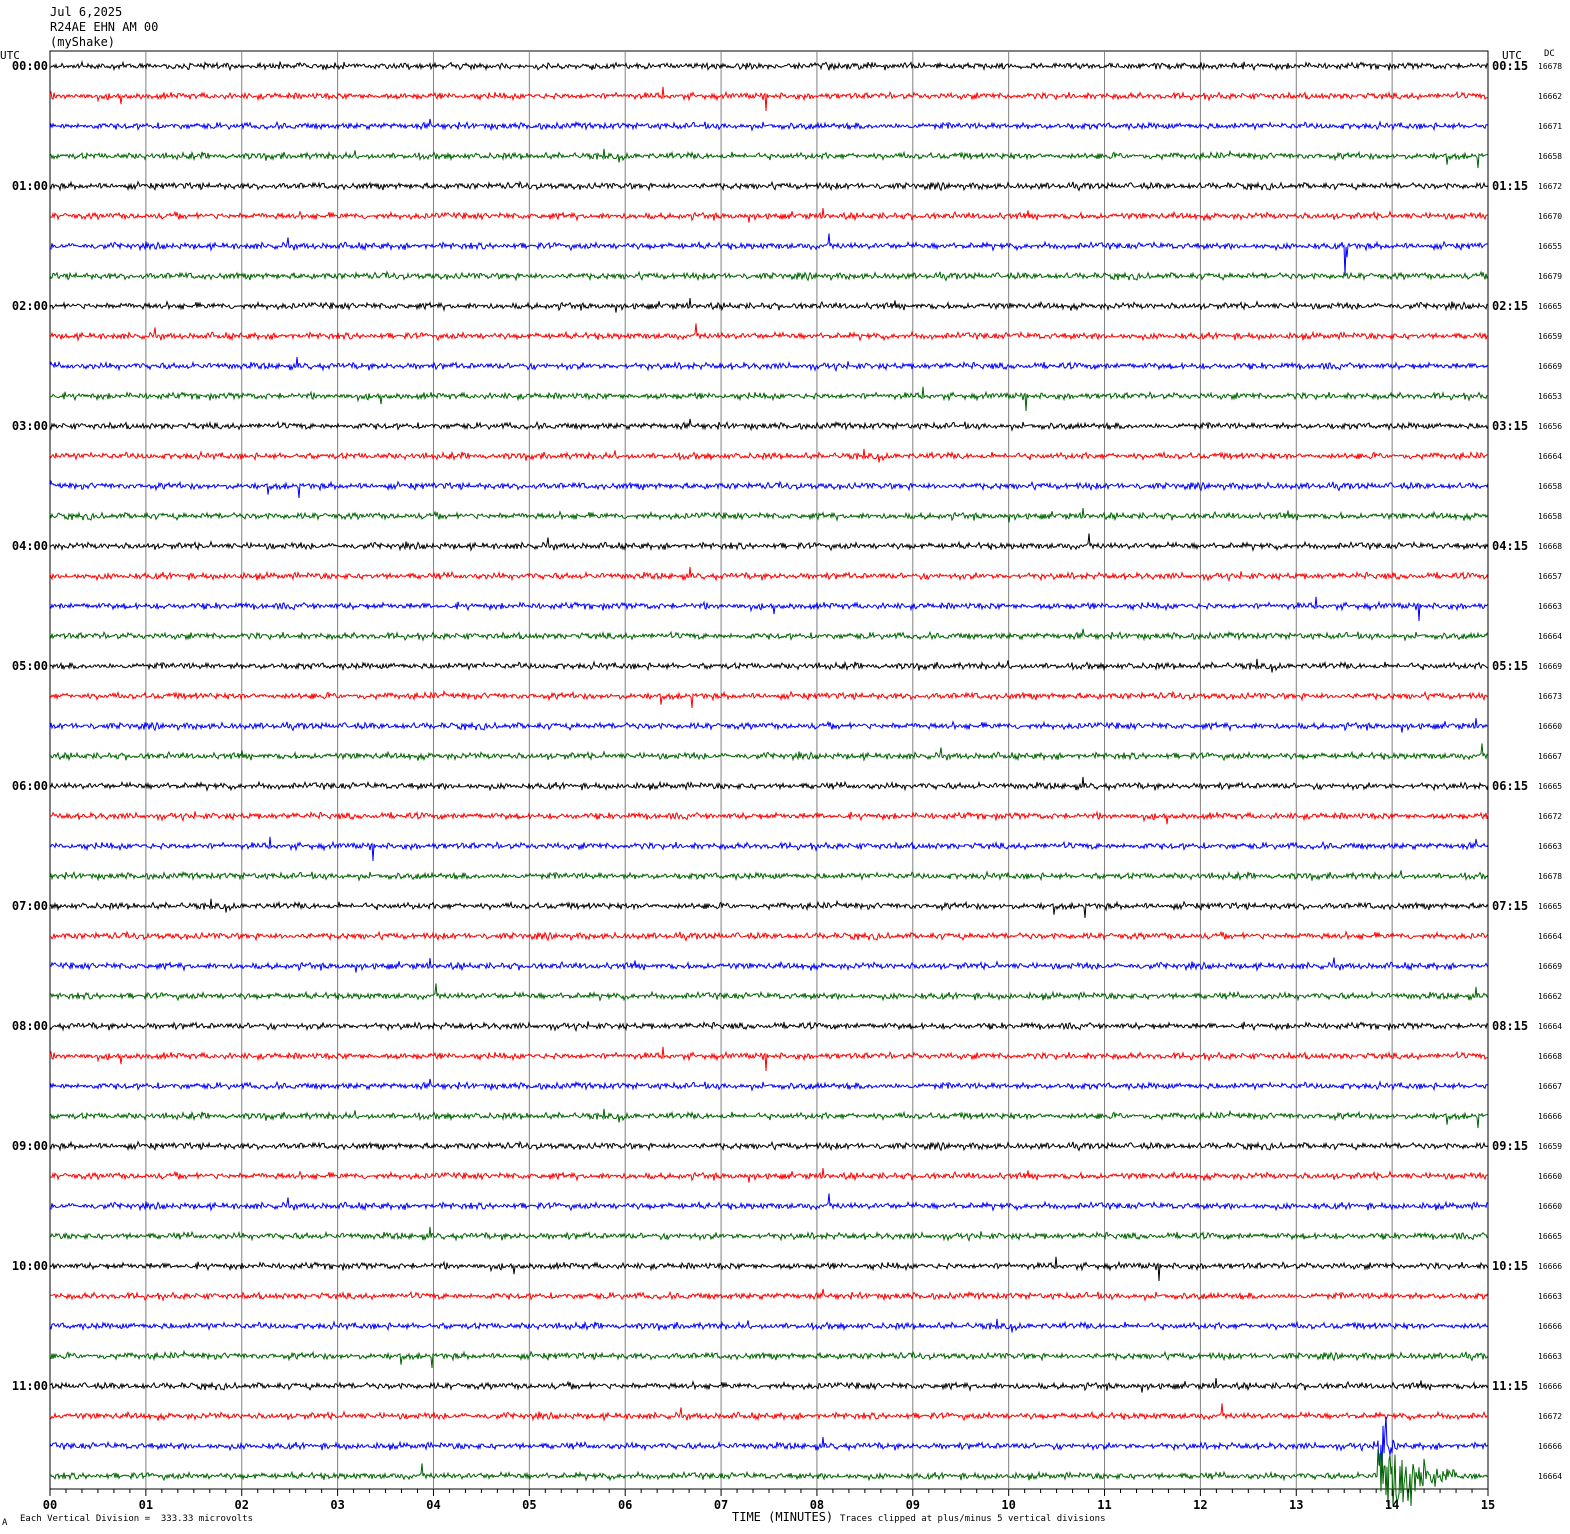  What do you see at coordinates (433, 1505) in the screenshot?
I see `x-tick-label: 04` at bounding box center [433, 1505].